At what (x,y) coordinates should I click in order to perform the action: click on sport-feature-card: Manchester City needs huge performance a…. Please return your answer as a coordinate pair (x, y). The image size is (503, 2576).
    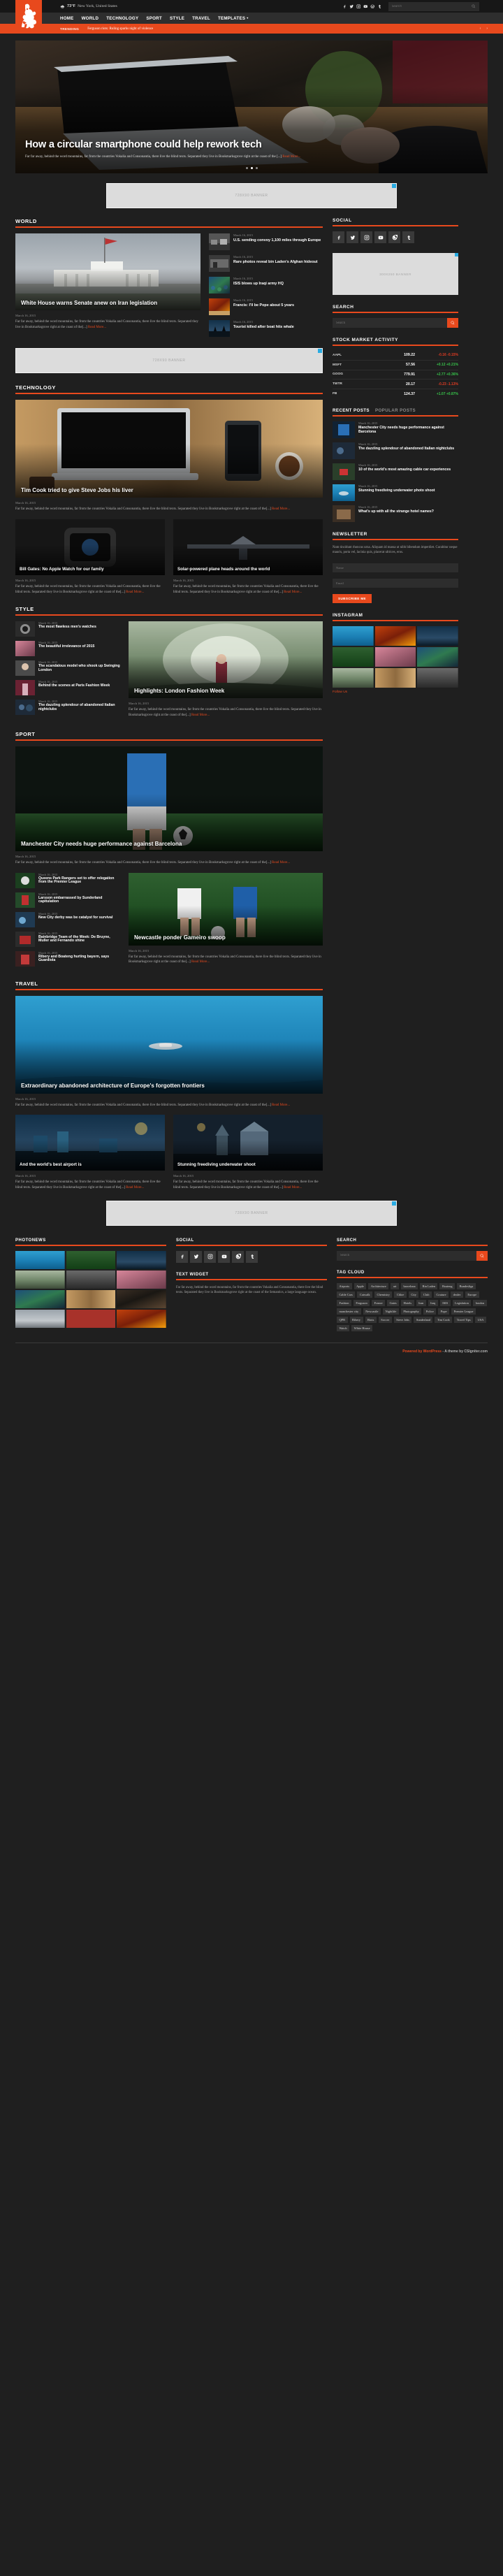
    Looking at the image, I should click on (169, 798).